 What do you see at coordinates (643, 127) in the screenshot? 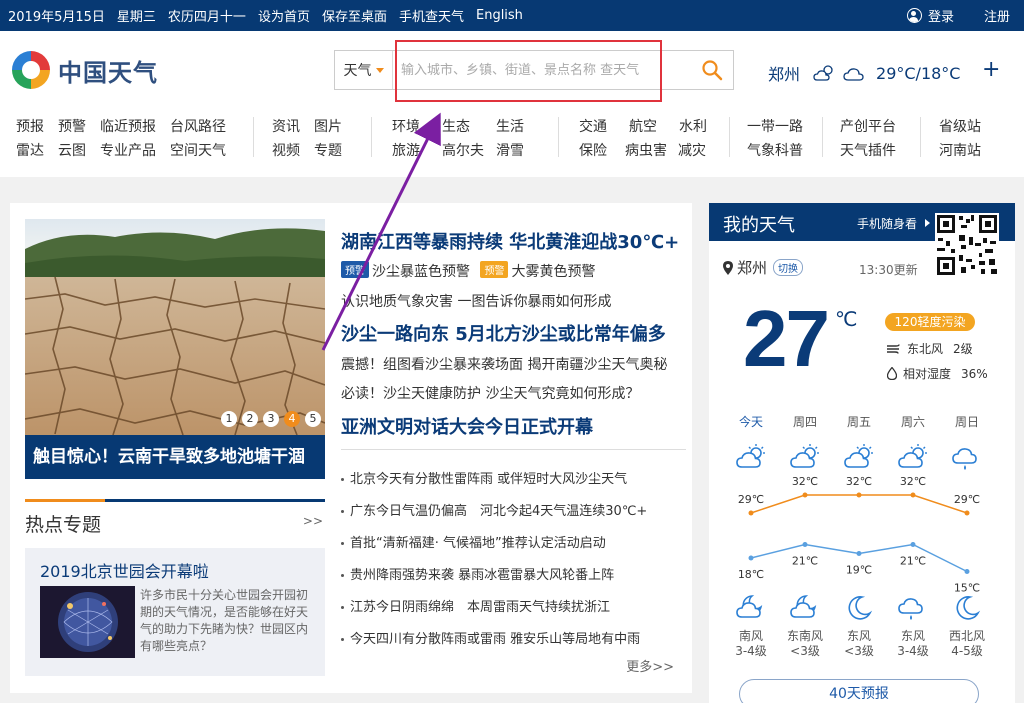
I see `nav-aviation: 航空` at bounding box center [643, 127].